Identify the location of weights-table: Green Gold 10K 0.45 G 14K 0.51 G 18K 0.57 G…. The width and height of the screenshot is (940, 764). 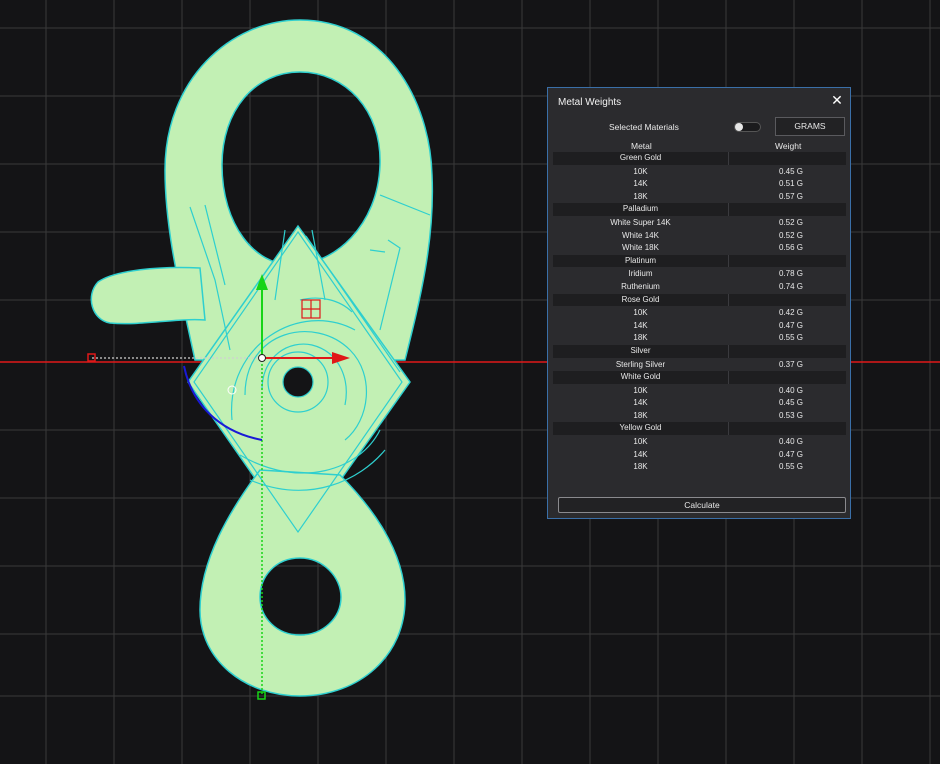
(699, 313).